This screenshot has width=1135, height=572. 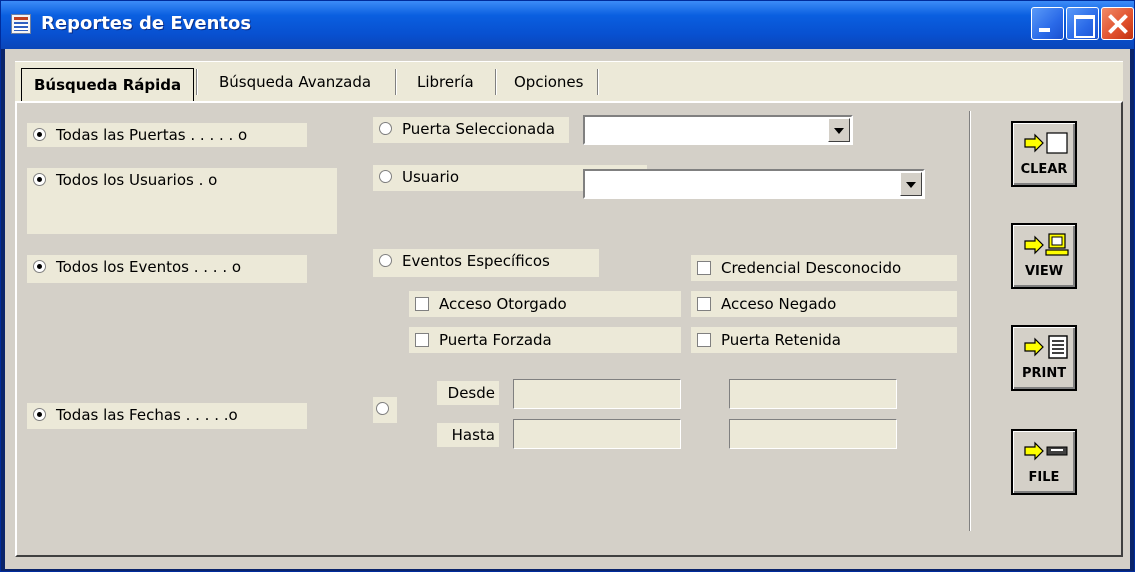 I want to click on document-icon, so click(x=1046, y=347).